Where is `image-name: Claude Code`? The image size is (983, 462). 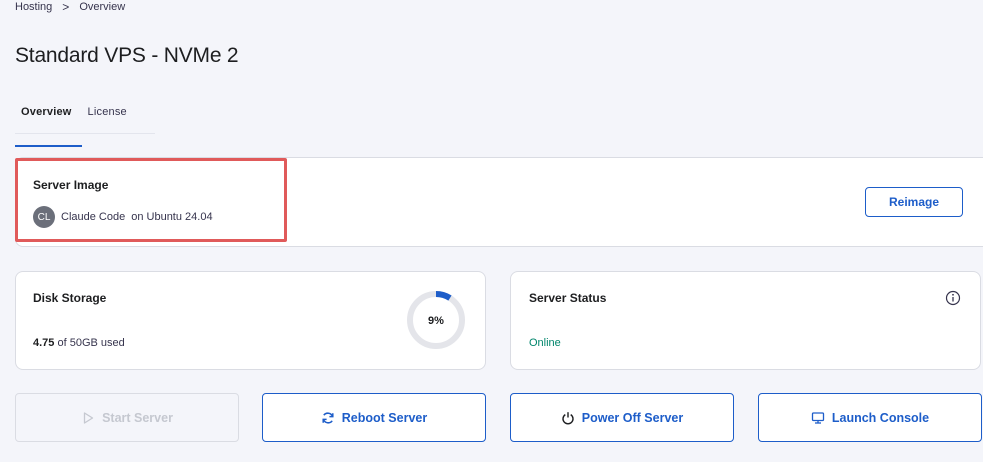
image-name: Claude Code is located at coordinates (93, 217).